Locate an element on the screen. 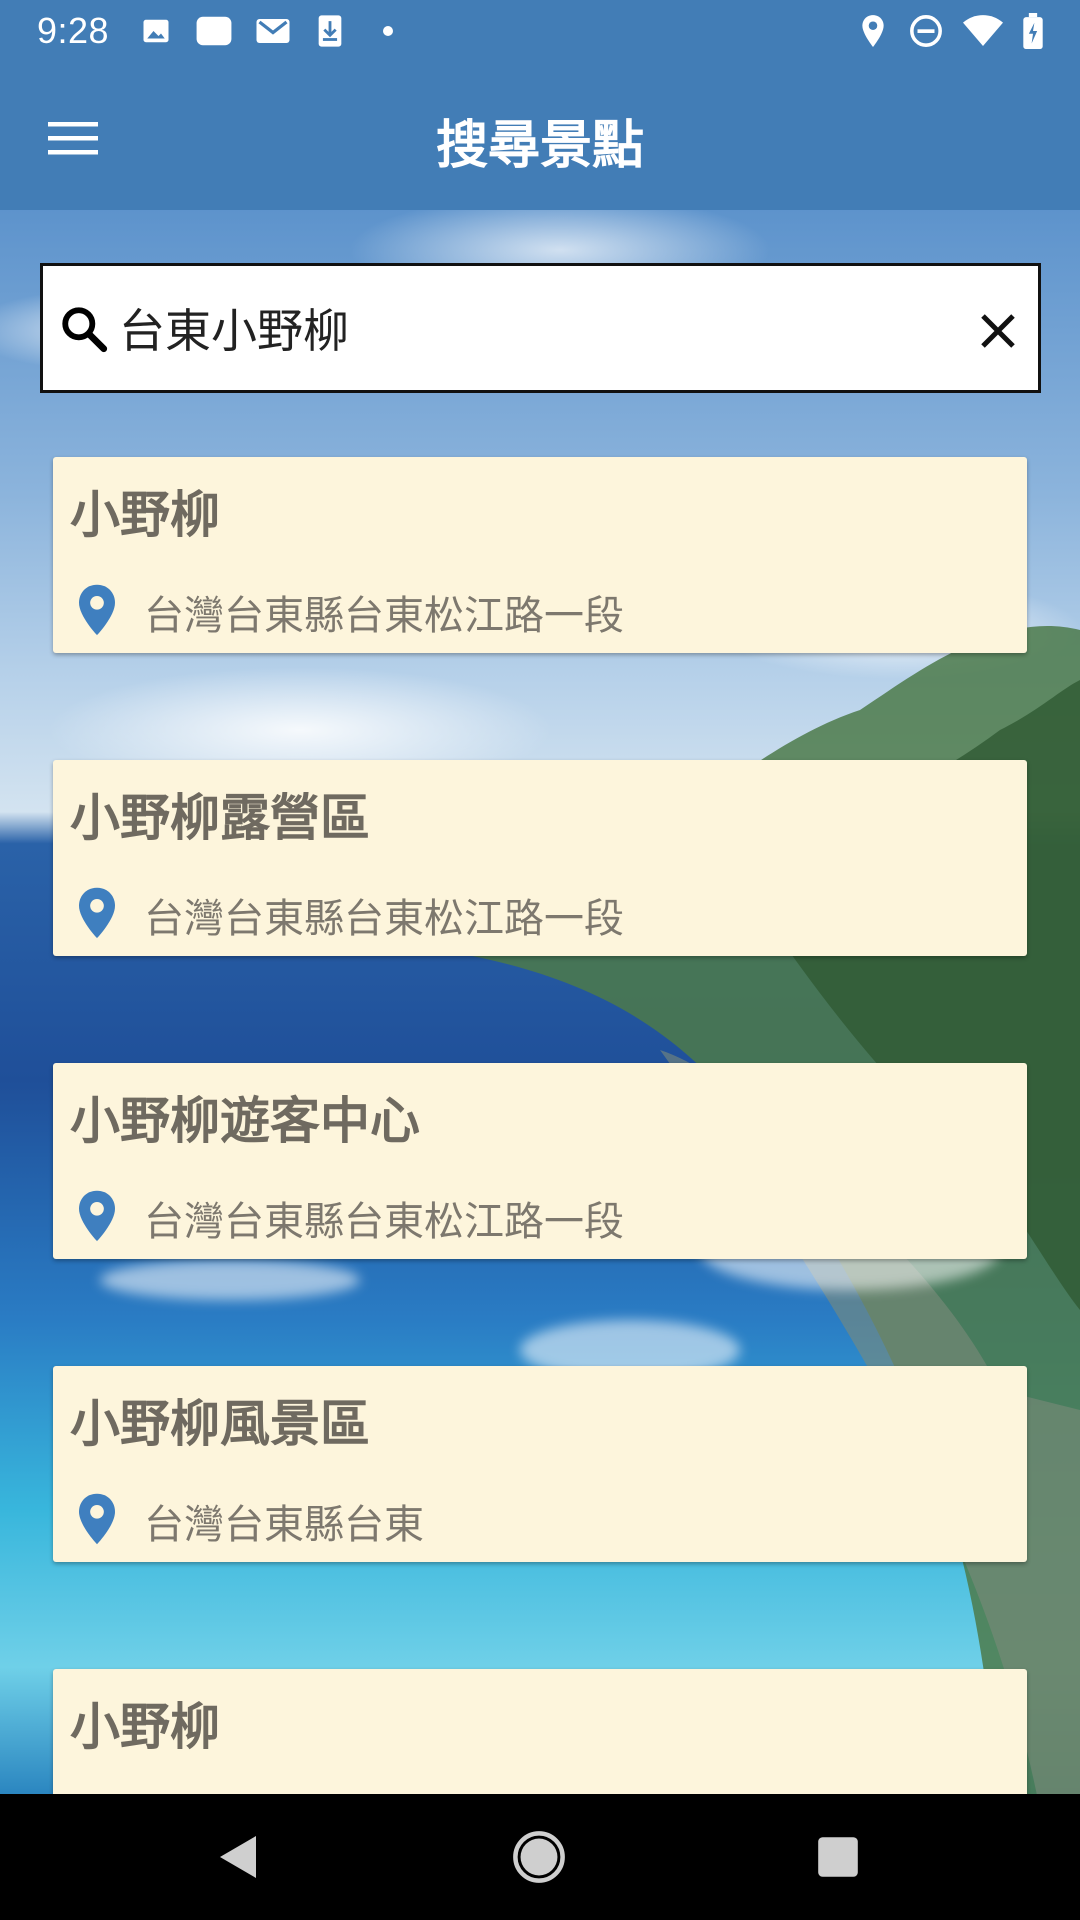 This screenshot has width=1080, height=1920. status-bar: 9:28 is located at coordinates (540, 31).